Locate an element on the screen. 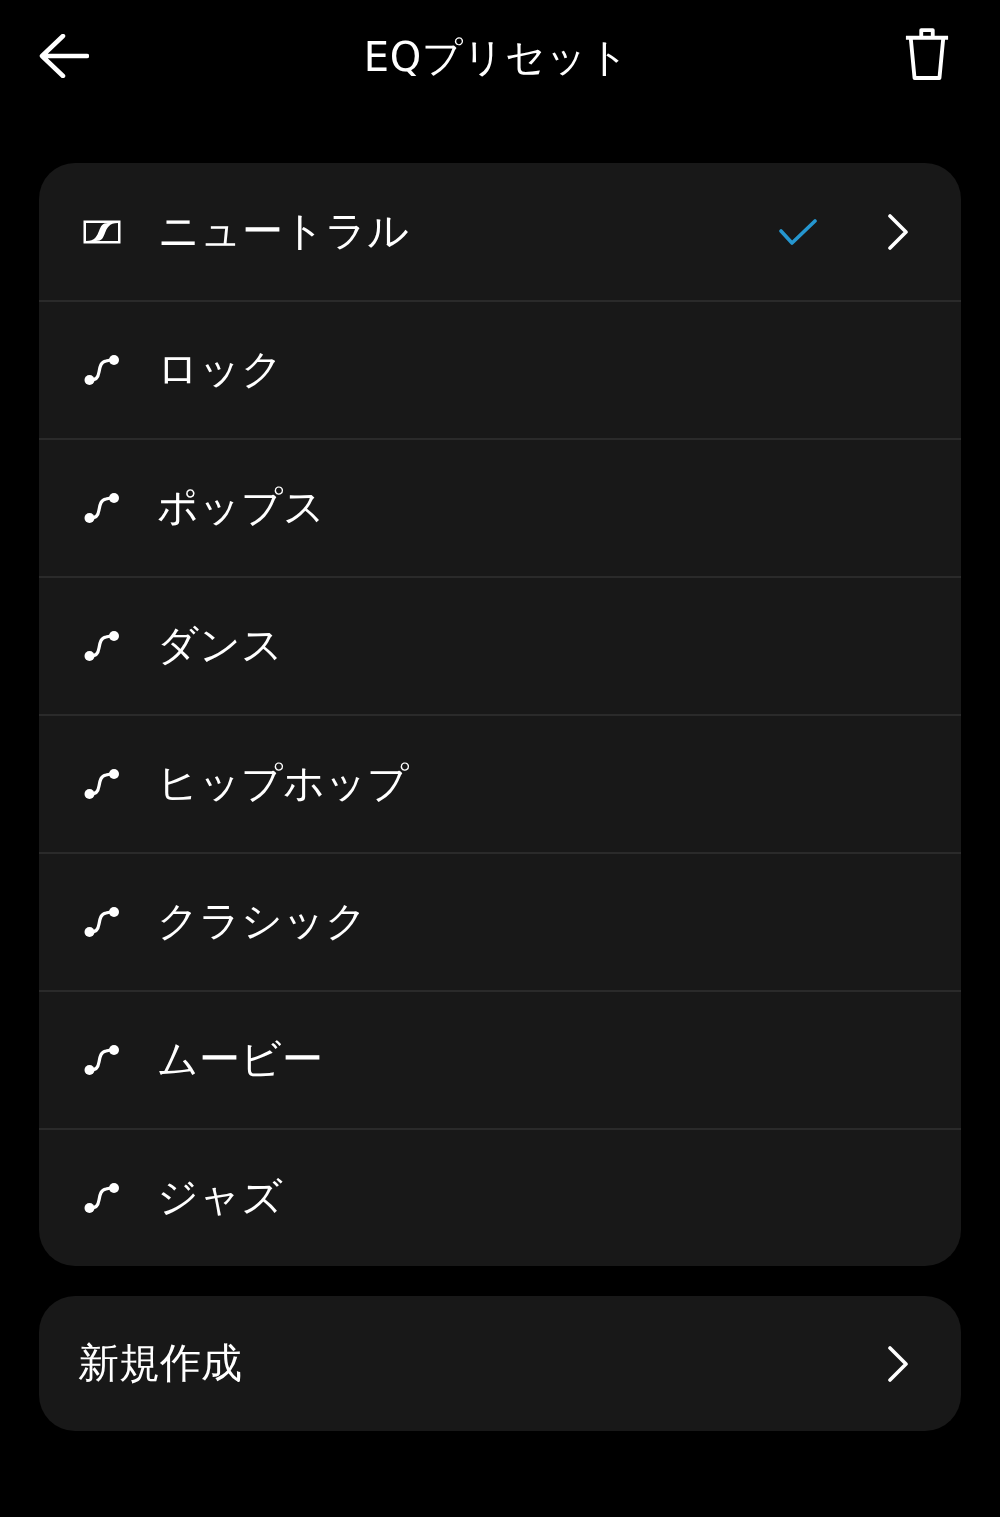  preset-row: ポップス is located at coordinates (500, 507).